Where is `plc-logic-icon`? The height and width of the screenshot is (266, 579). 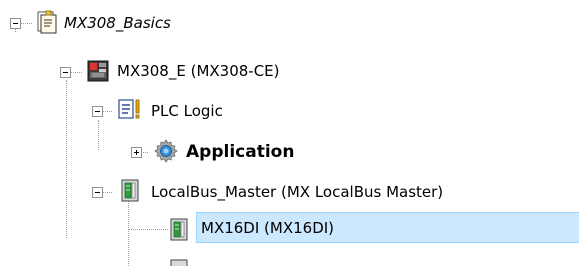 plc-logic-icon is located at coordinates (131, 112).